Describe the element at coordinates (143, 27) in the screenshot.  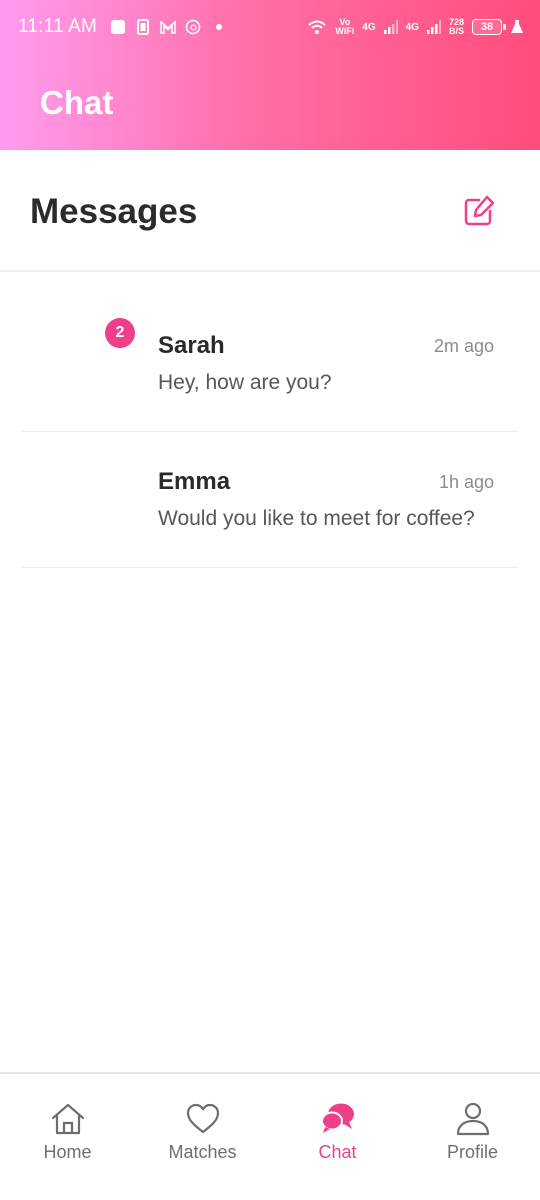
I see `sim-notification-icon` at that location.